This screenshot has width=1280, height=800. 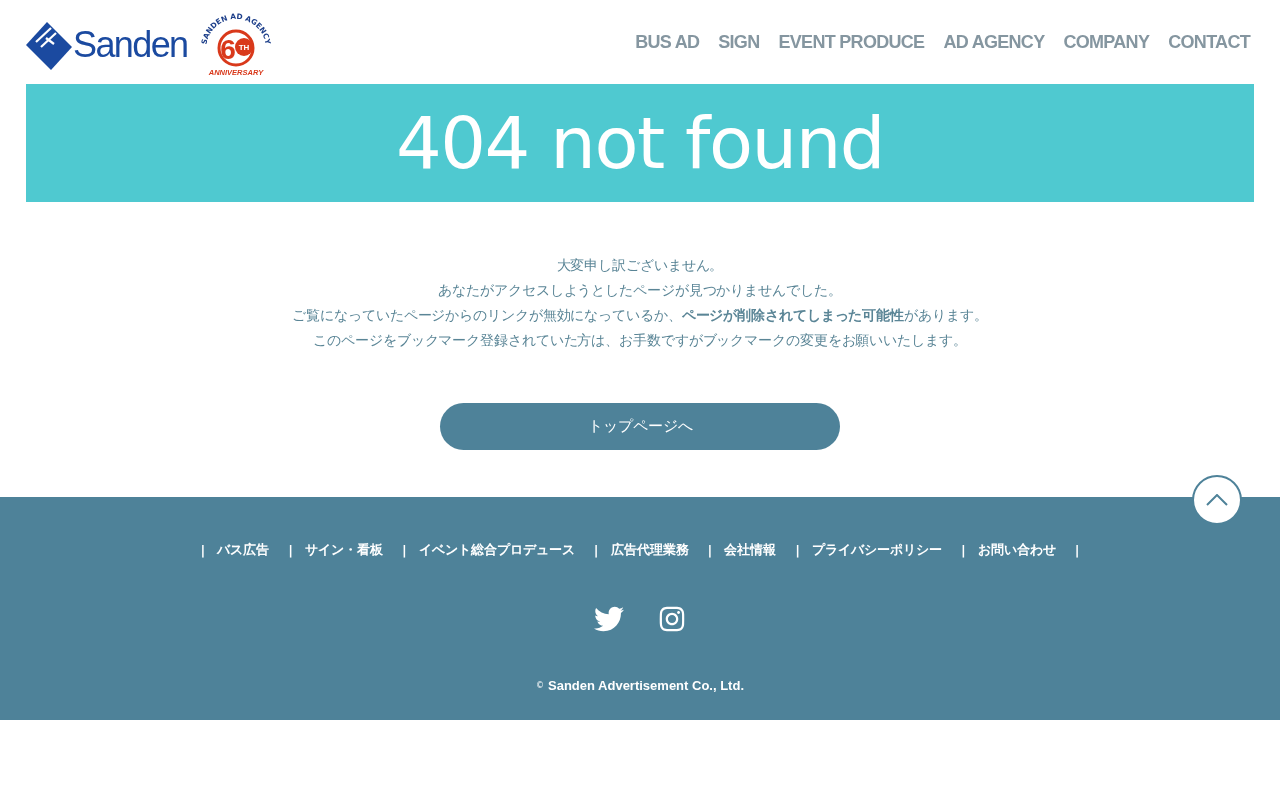 What do you see at coordinates (750, 550) in the screenshot?
I see `footer-link: 会社情報` at bounding box center [750, 550].